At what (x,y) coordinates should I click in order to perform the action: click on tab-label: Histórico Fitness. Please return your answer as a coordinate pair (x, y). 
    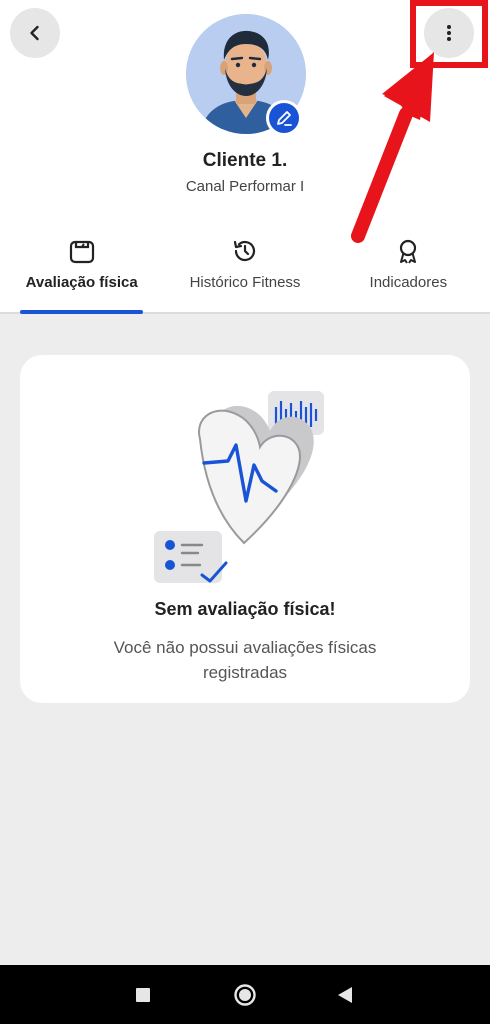
    Looking at the image, I should click on (245, 282).